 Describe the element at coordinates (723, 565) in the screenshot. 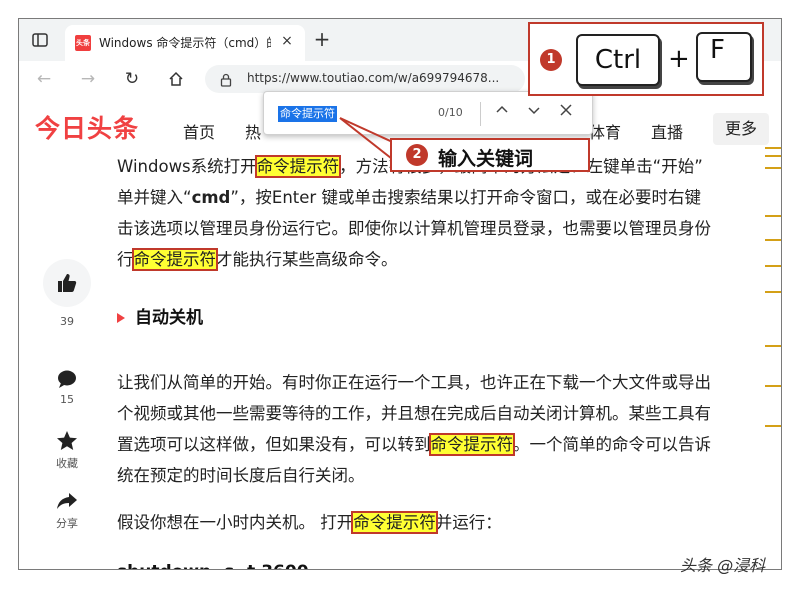

I see `watermark: 头条 @浸科` at that location.